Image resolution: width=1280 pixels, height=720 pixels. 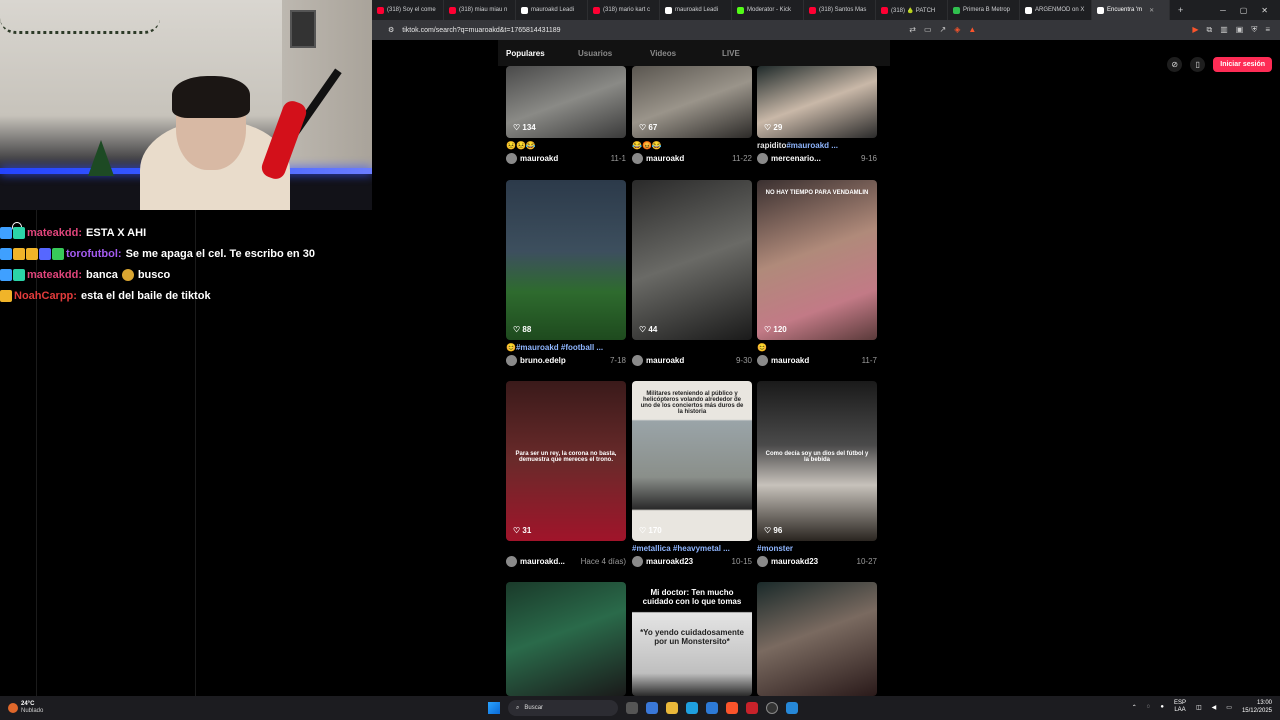 I want to click on widgets-icon, so click(x=652, y=708).